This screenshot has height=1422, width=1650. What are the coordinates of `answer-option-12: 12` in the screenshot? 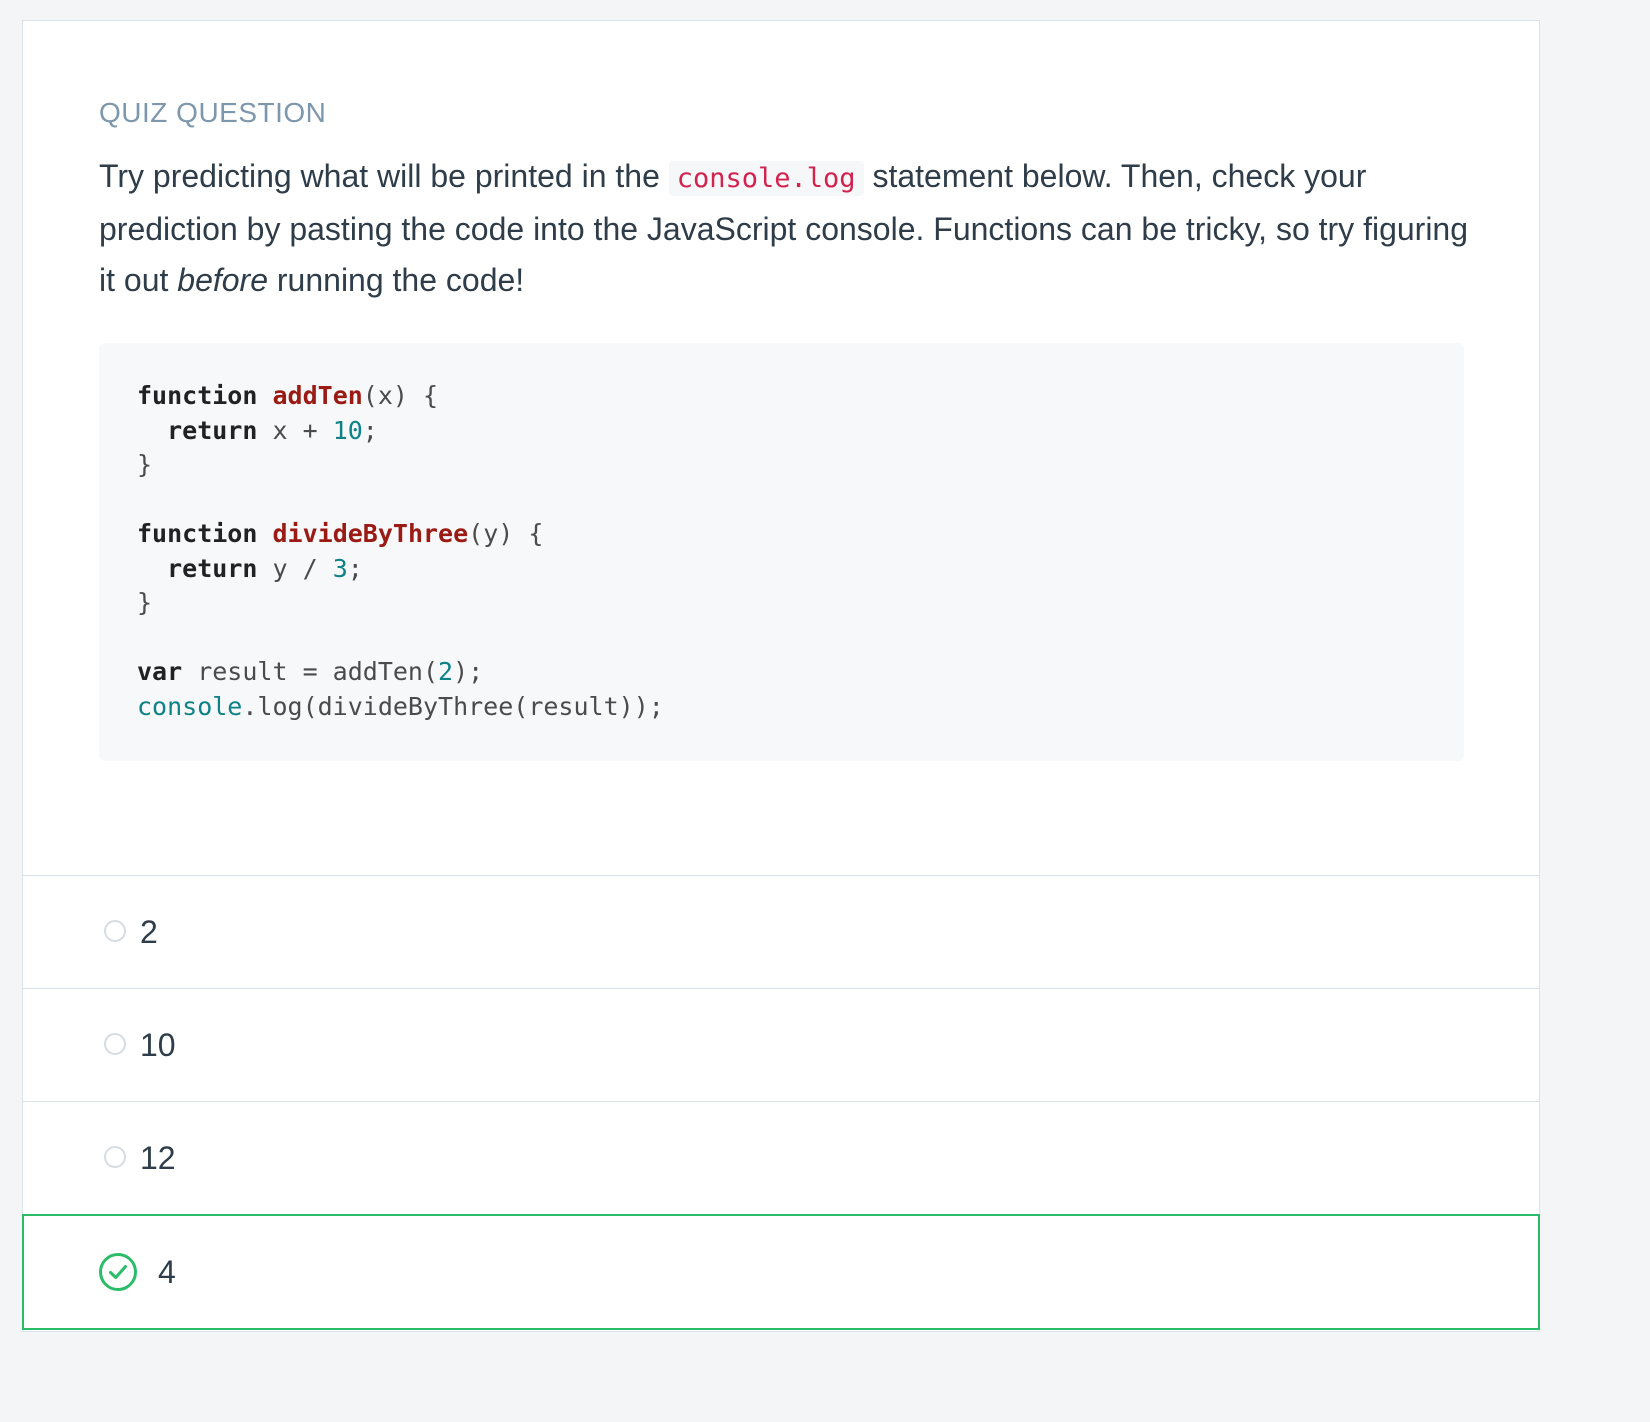 It's located at (781, 1157).